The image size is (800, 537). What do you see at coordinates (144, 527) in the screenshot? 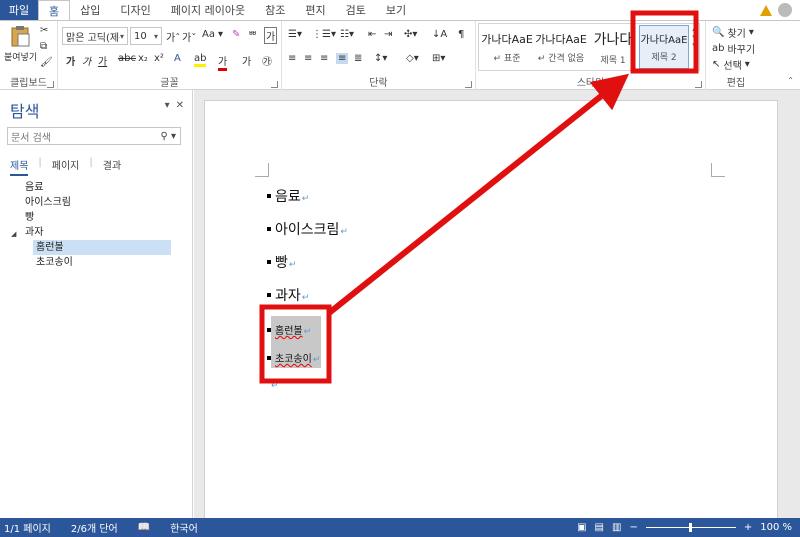
I see `proofing-icon: 📖` at bounding box center [144, 527].